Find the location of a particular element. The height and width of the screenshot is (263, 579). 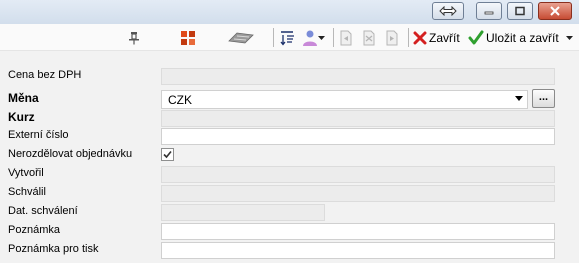

approved-by-field is located at coordinates (358, 193).